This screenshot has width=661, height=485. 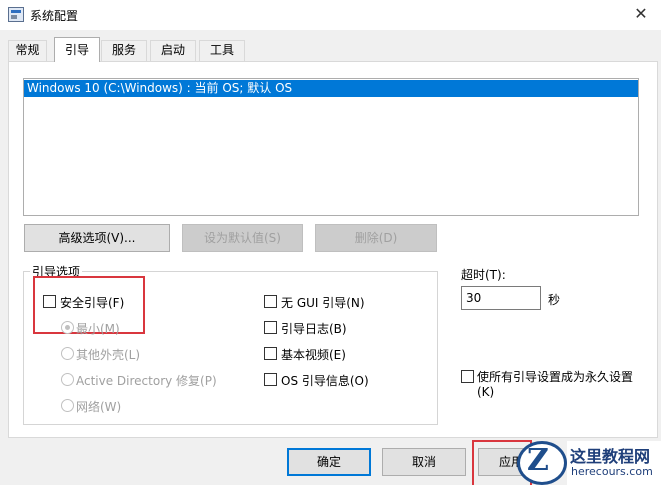 I want to click on active-directory-radio, so click(x=67, y=379).